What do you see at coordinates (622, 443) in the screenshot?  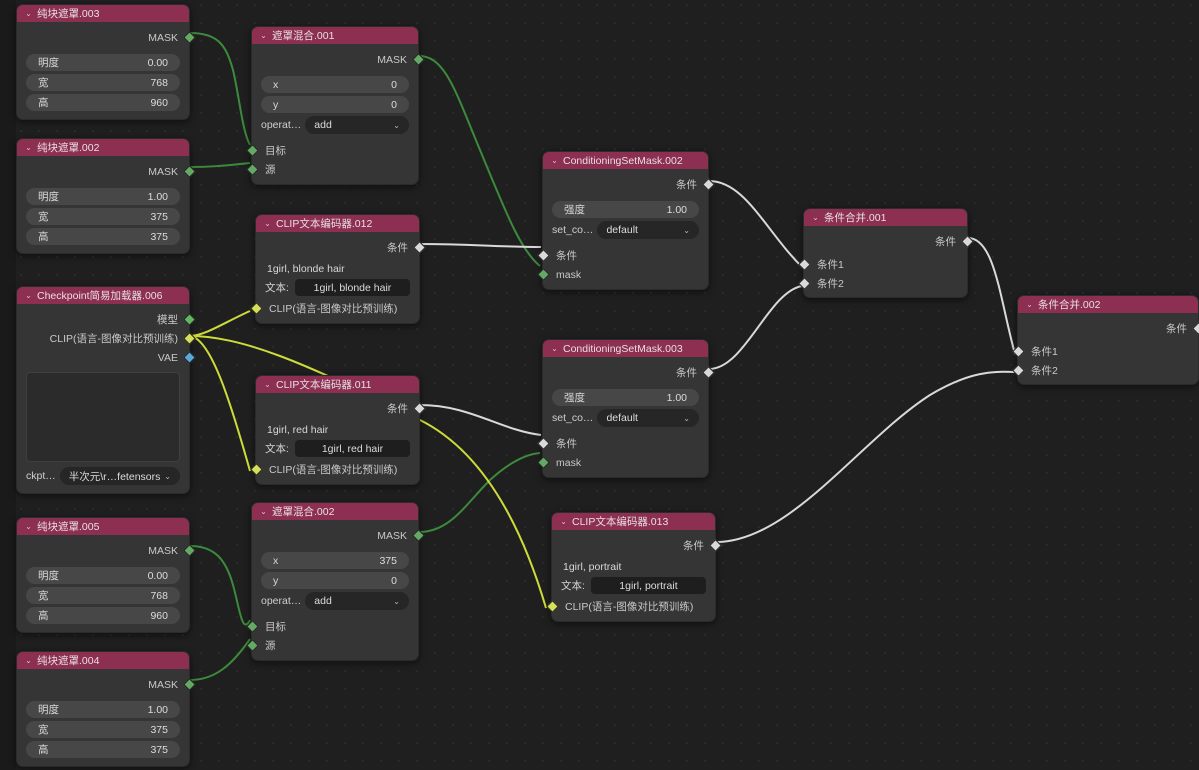 I see `input-port-conditioning: 条件` at bounding box center [622, 443].